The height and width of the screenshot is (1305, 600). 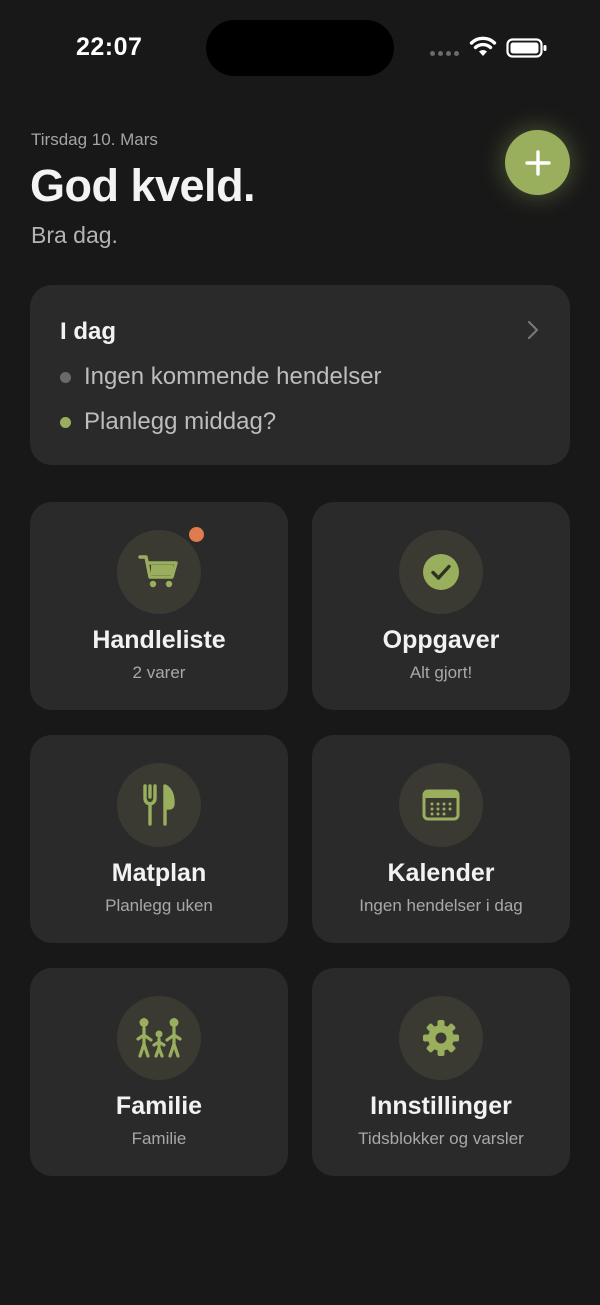 I want to click on calendar-icon, so click(x=441, y=805).